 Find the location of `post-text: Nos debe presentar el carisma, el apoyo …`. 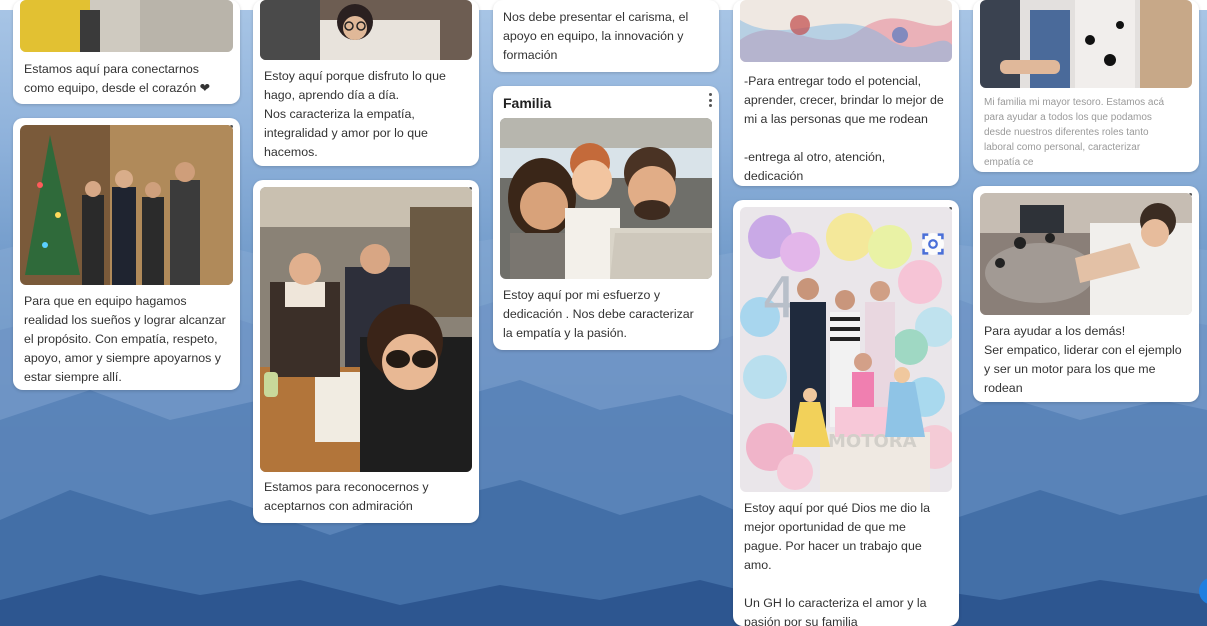

post-text: Nos debe presentar el carisma, el apoyo … is located at coordinates (596, 36).